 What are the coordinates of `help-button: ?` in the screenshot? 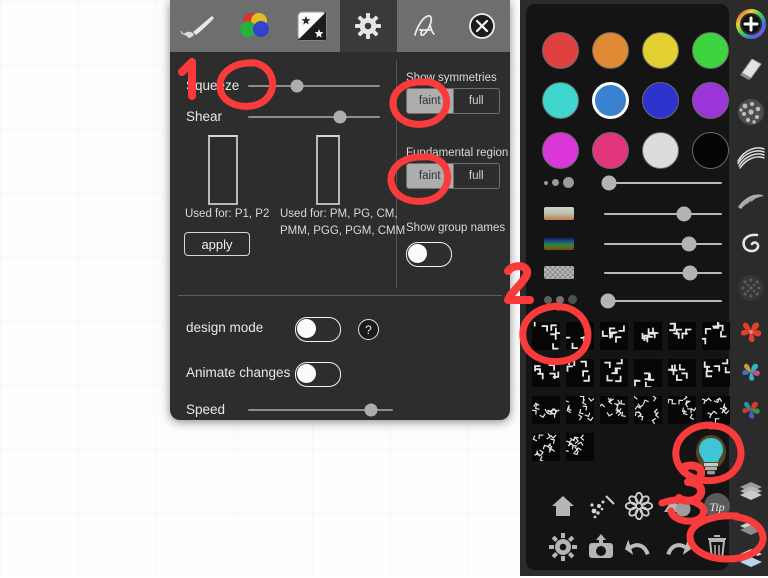 It's located at (368, 329).